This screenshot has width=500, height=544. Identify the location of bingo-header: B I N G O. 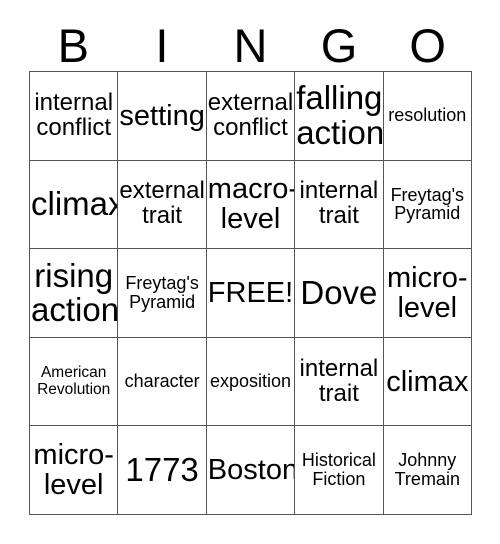
(250, 41).